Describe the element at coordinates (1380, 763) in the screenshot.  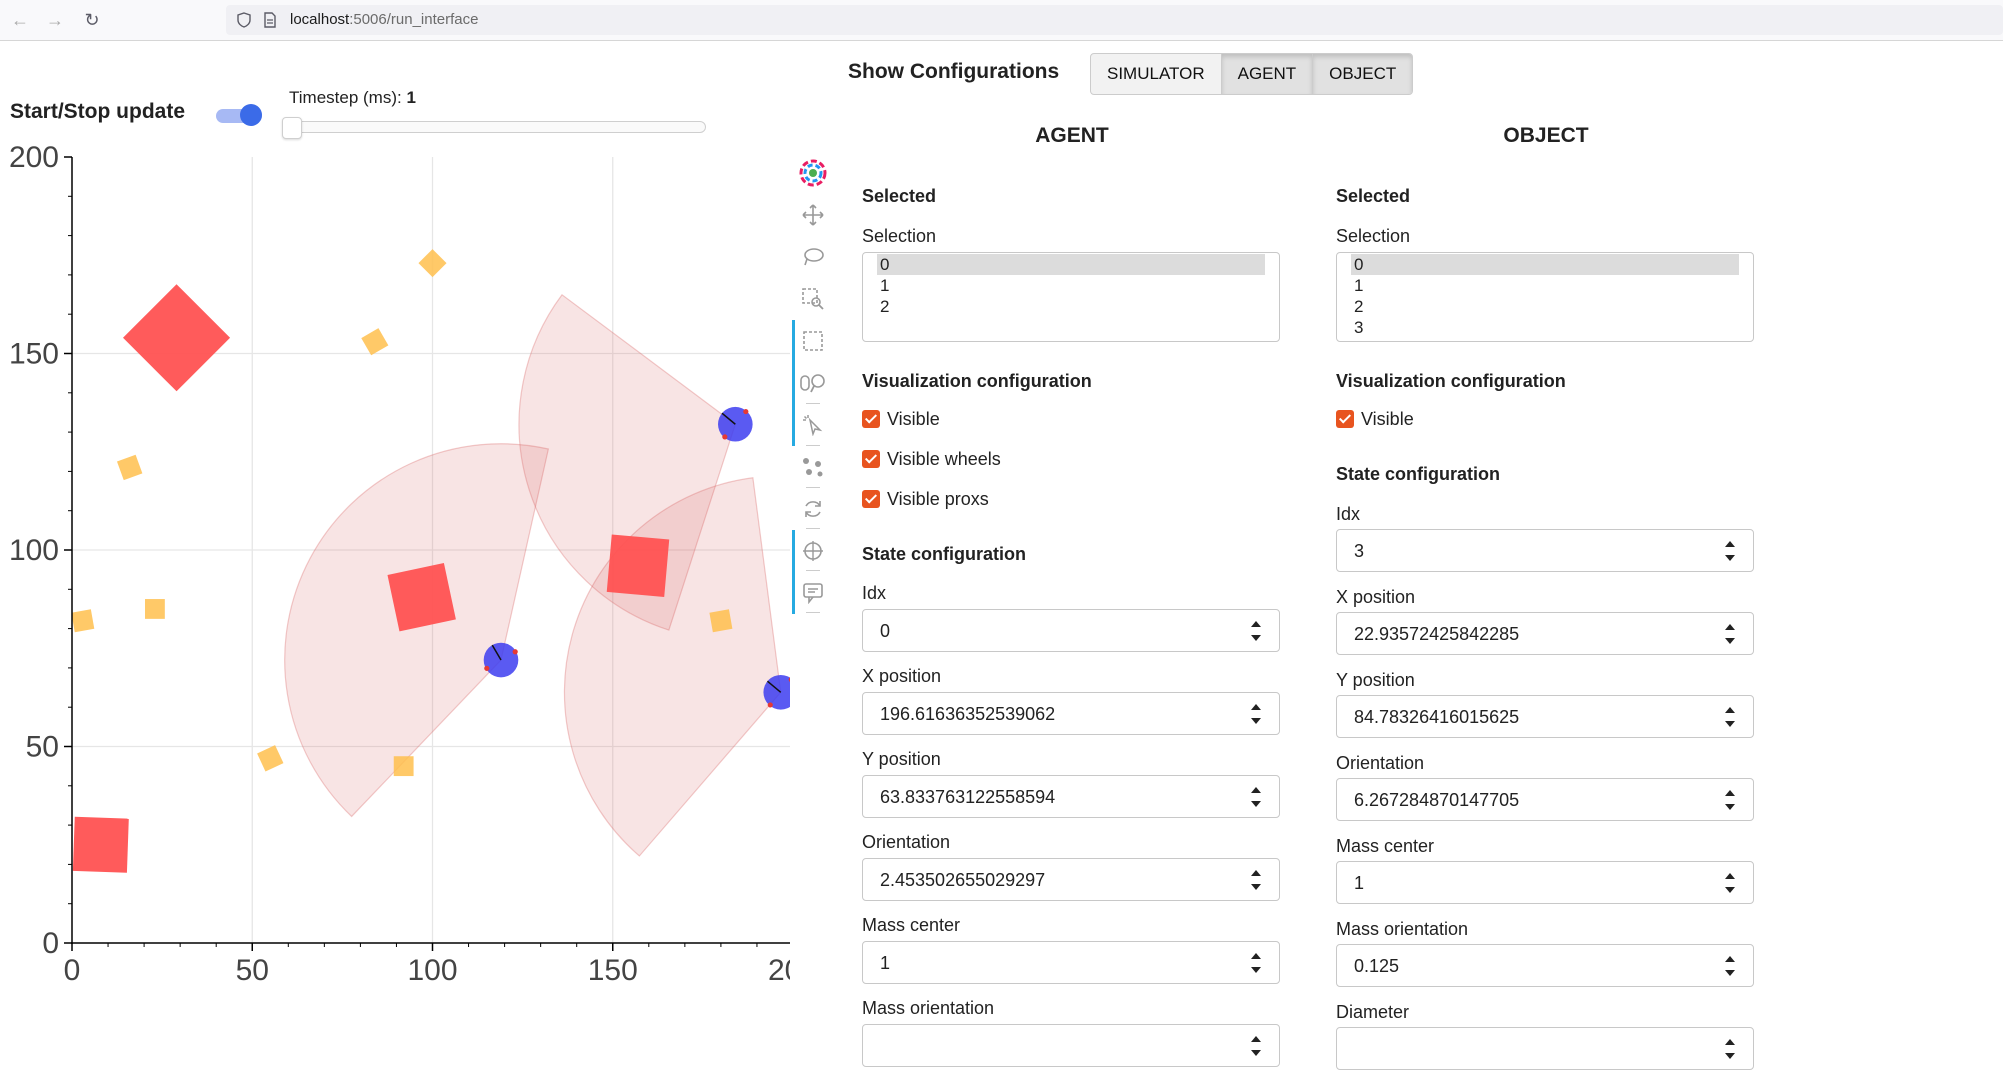
I see `object-orientation-label: Orientation` at that location.